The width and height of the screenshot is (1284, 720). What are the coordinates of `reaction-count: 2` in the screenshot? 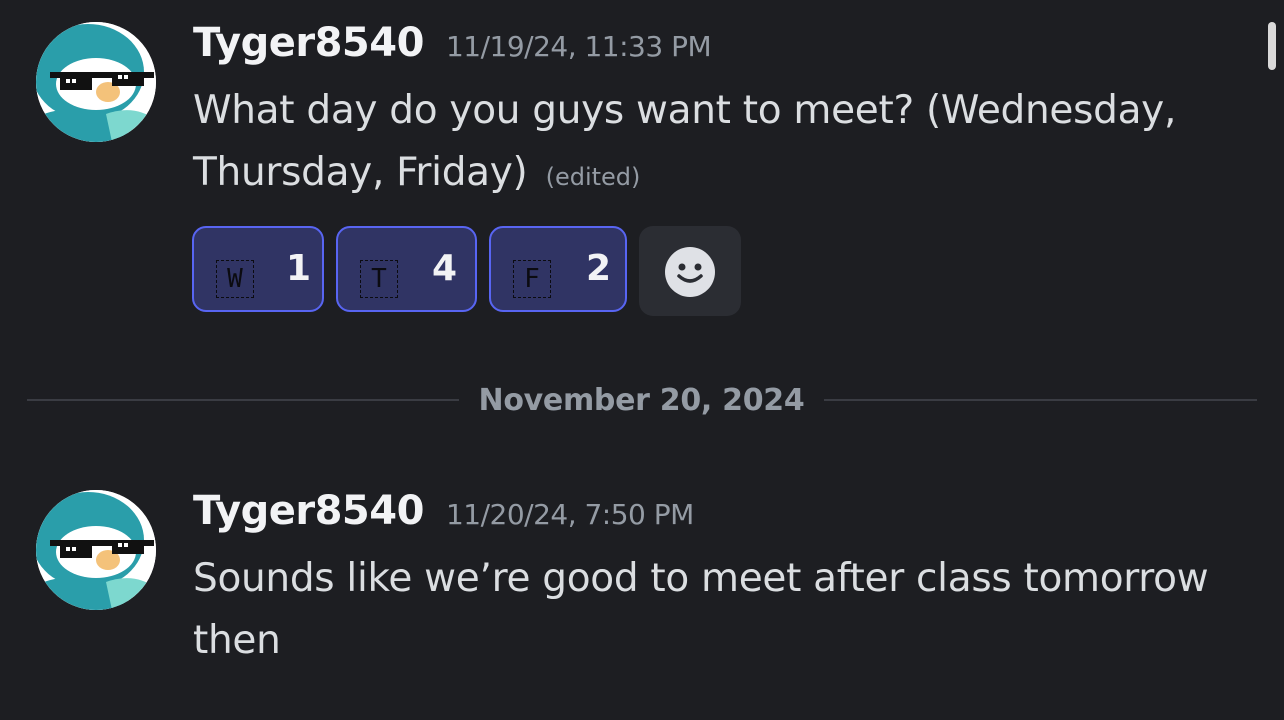 It's located at (599, 268).